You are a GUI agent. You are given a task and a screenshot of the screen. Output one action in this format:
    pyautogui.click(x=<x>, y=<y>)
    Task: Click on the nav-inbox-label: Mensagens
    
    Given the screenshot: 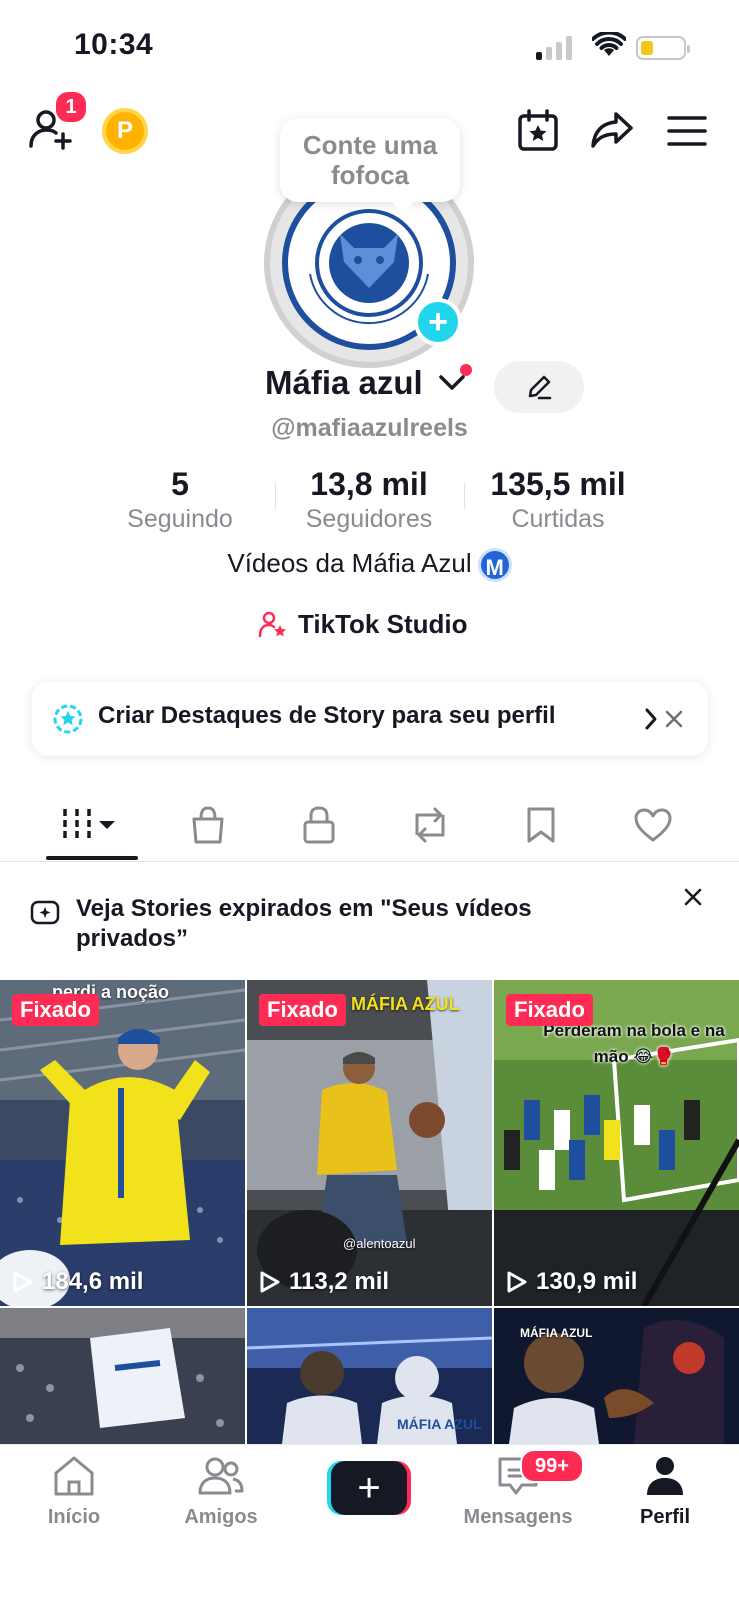 What is the action you would take?
    pyautogui.click(x=518, y=1517)
    